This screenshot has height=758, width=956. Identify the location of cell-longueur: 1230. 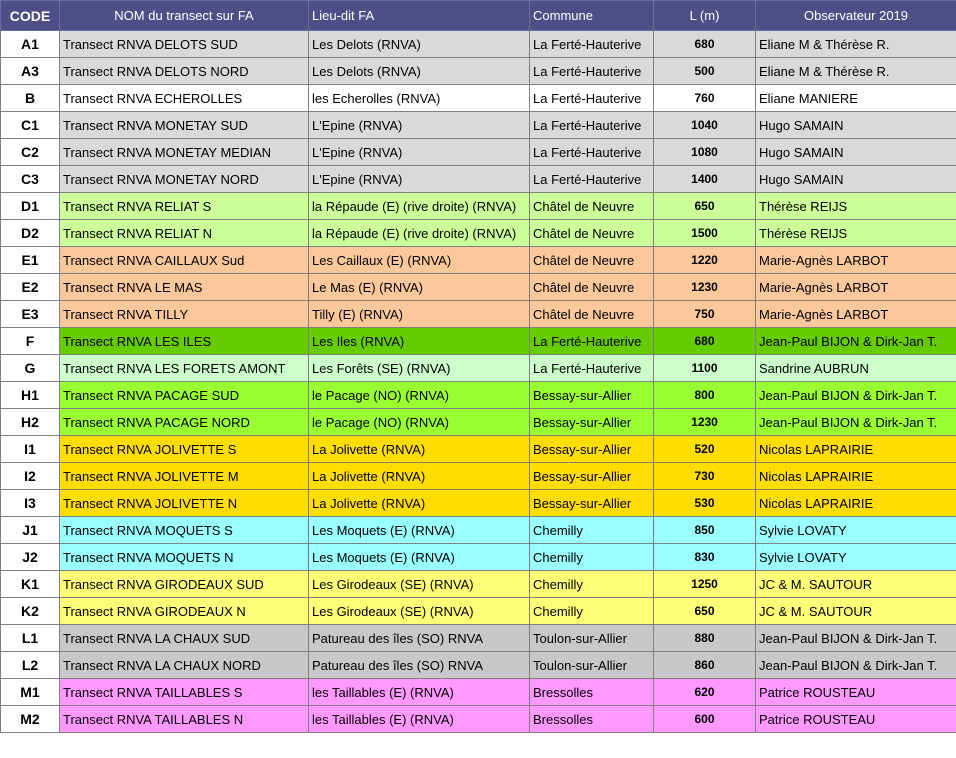
(704, 422).